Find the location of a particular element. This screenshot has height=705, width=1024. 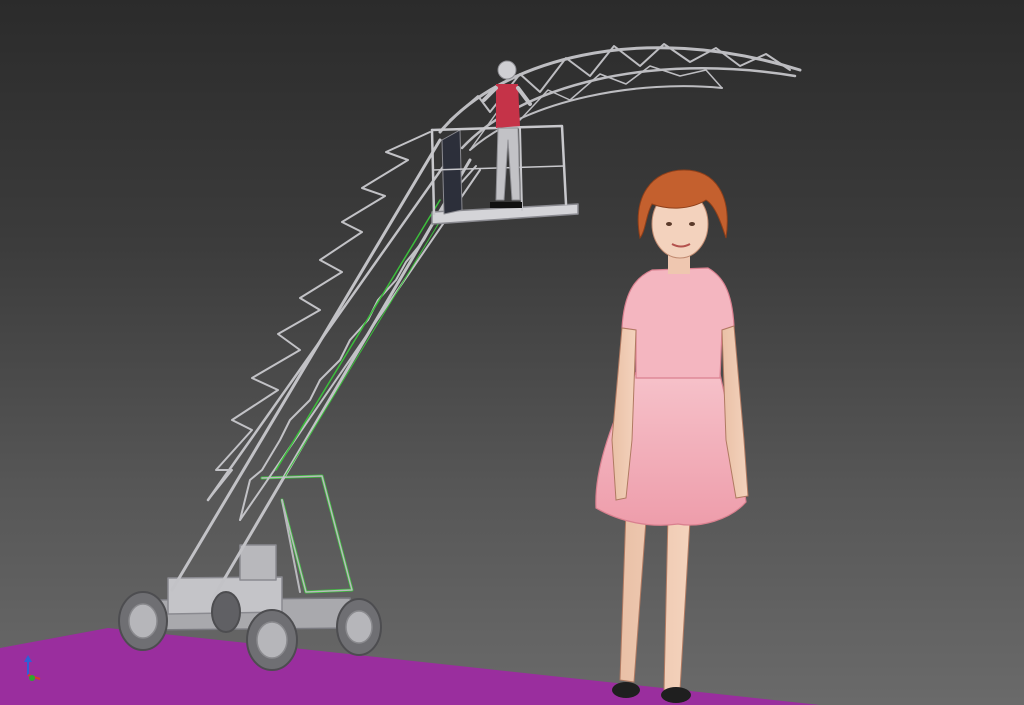

girl-figure is located at coordinates (672, 436).